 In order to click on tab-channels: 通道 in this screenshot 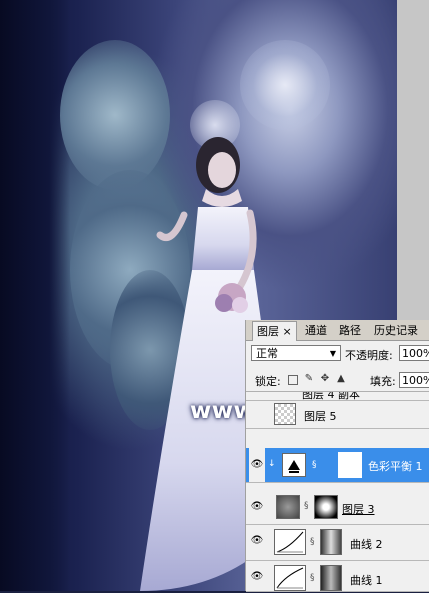, I will do `click(316, 330)`.